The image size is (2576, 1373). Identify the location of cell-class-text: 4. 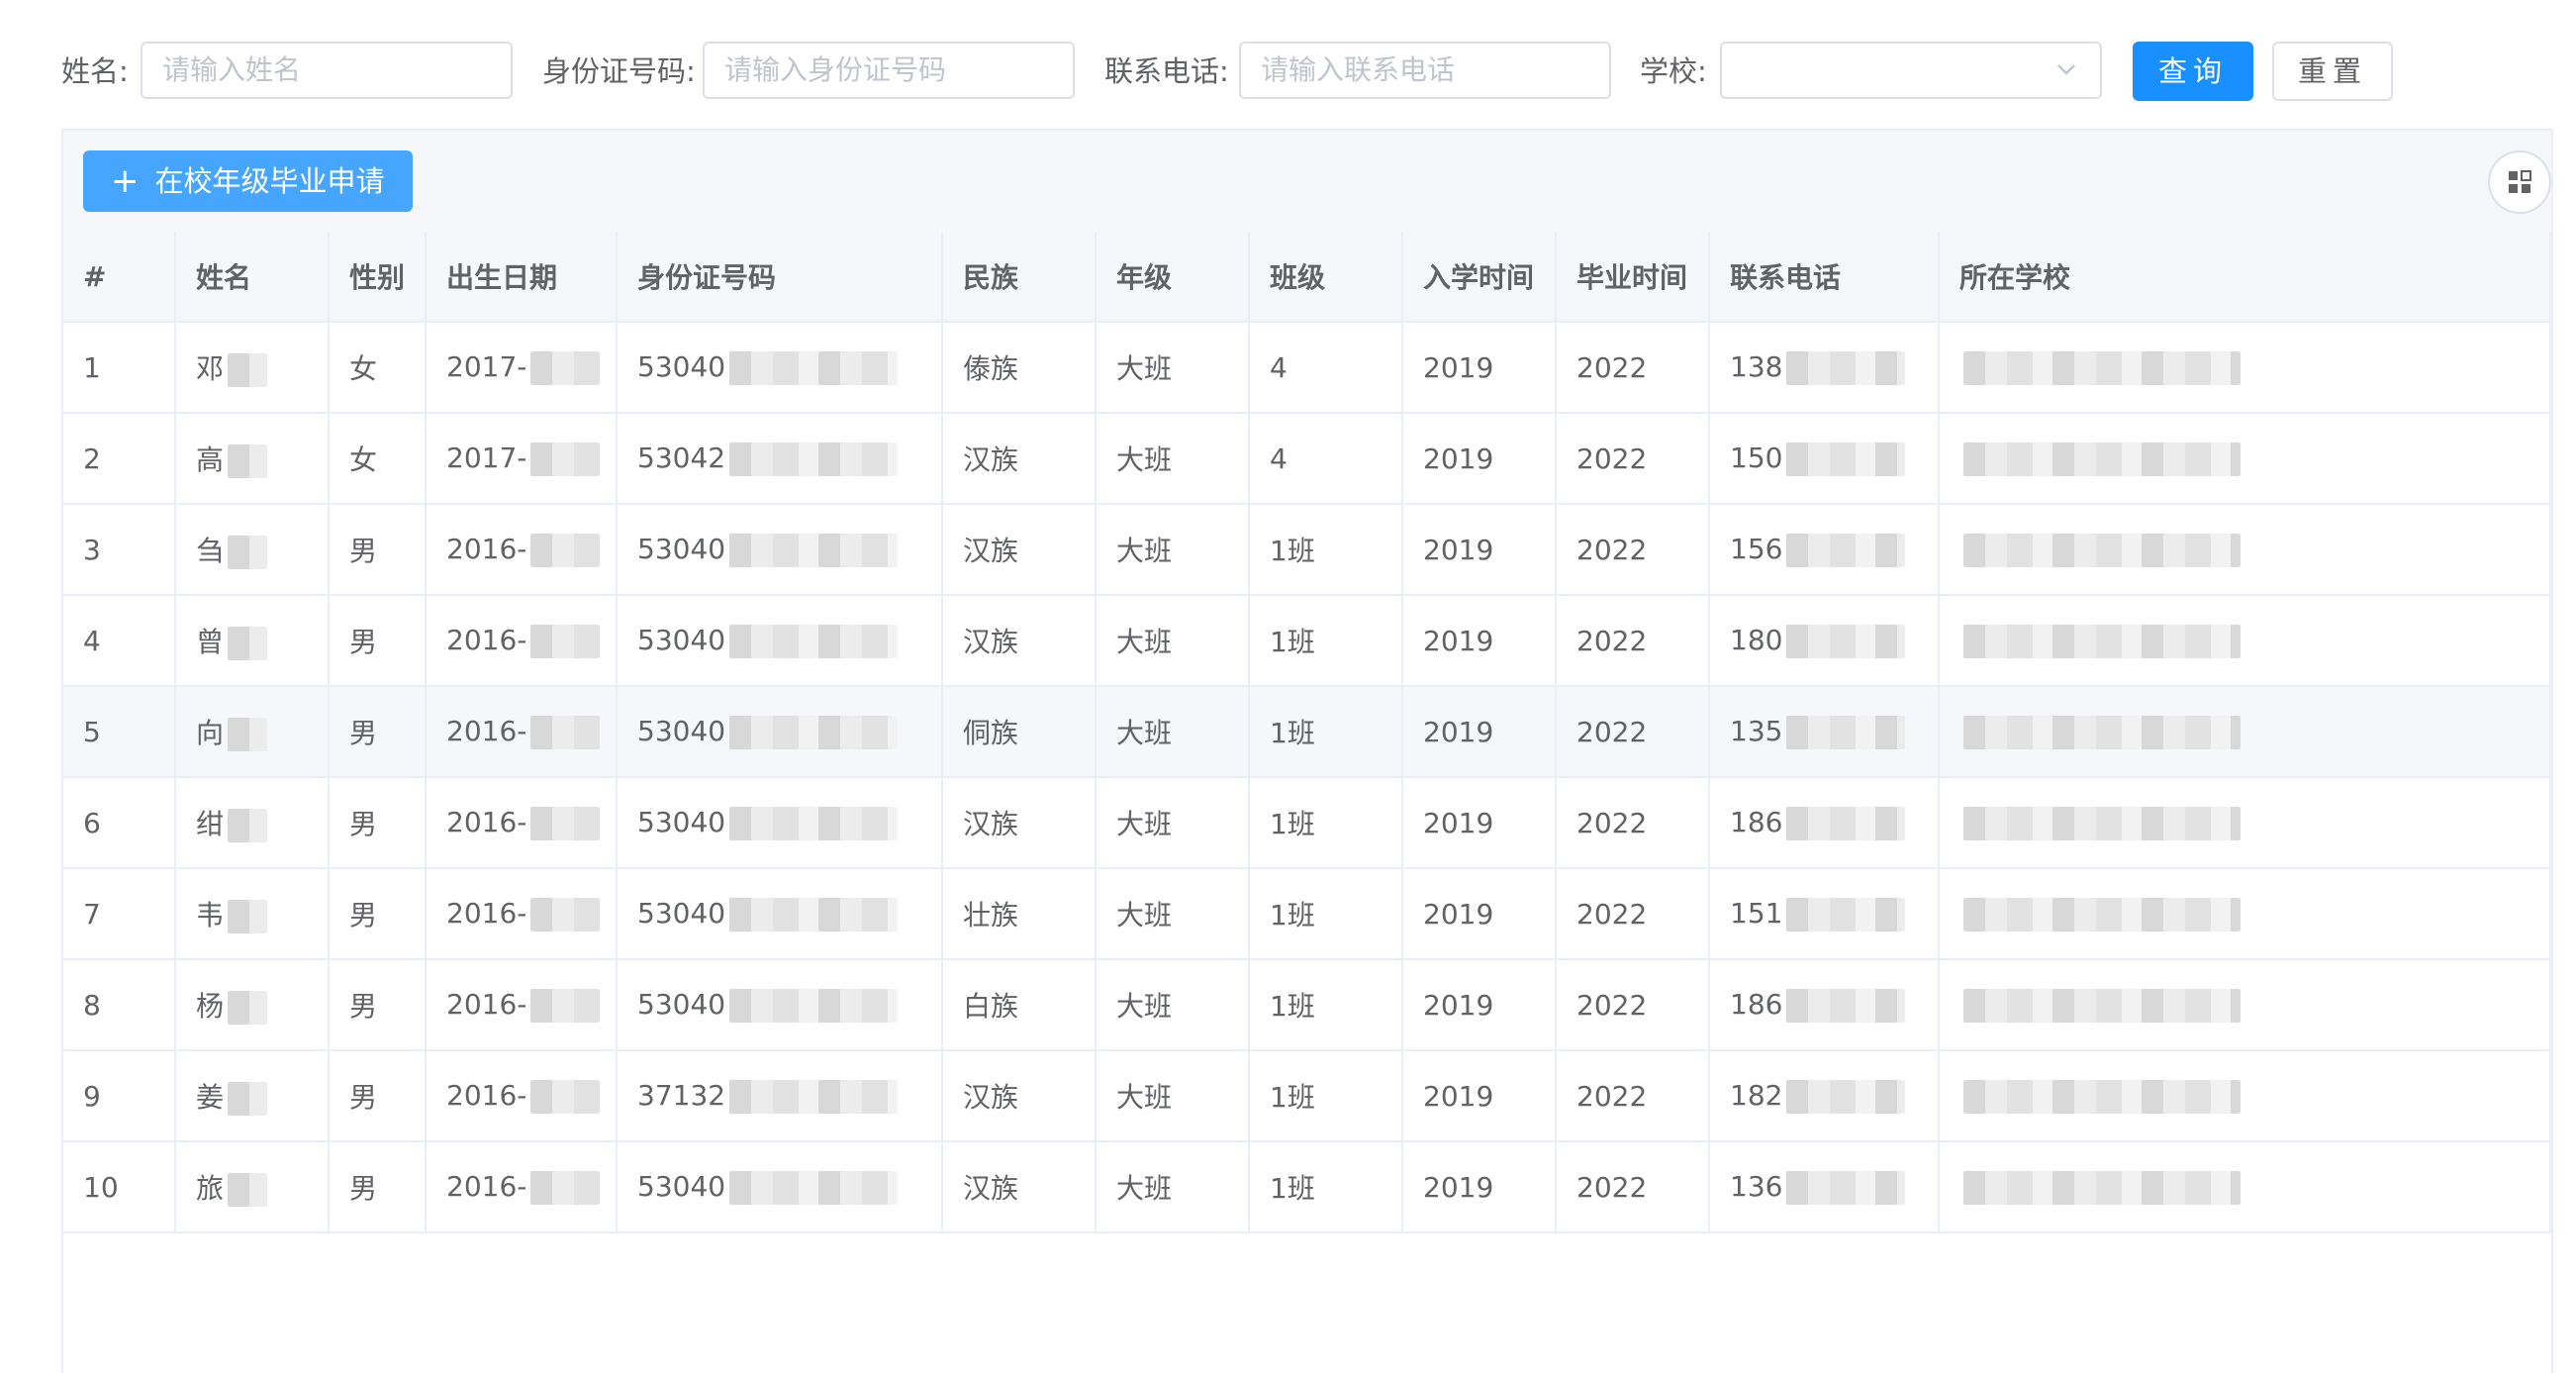
(1279, 458).